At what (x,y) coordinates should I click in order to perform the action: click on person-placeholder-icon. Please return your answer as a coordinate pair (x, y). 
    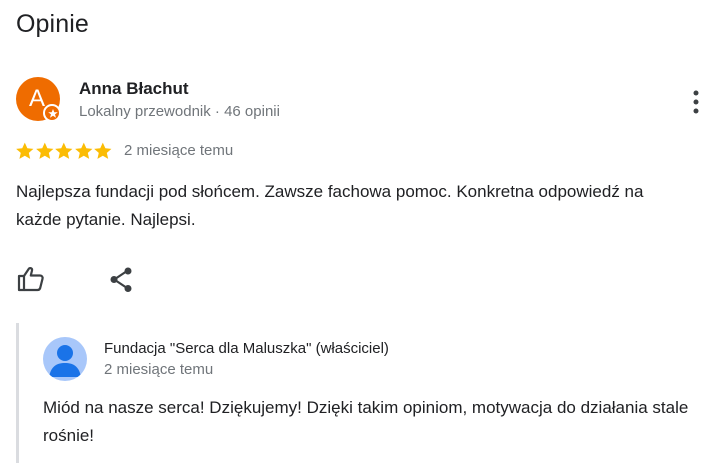
    Looking at the image, I should click on (65, 361).